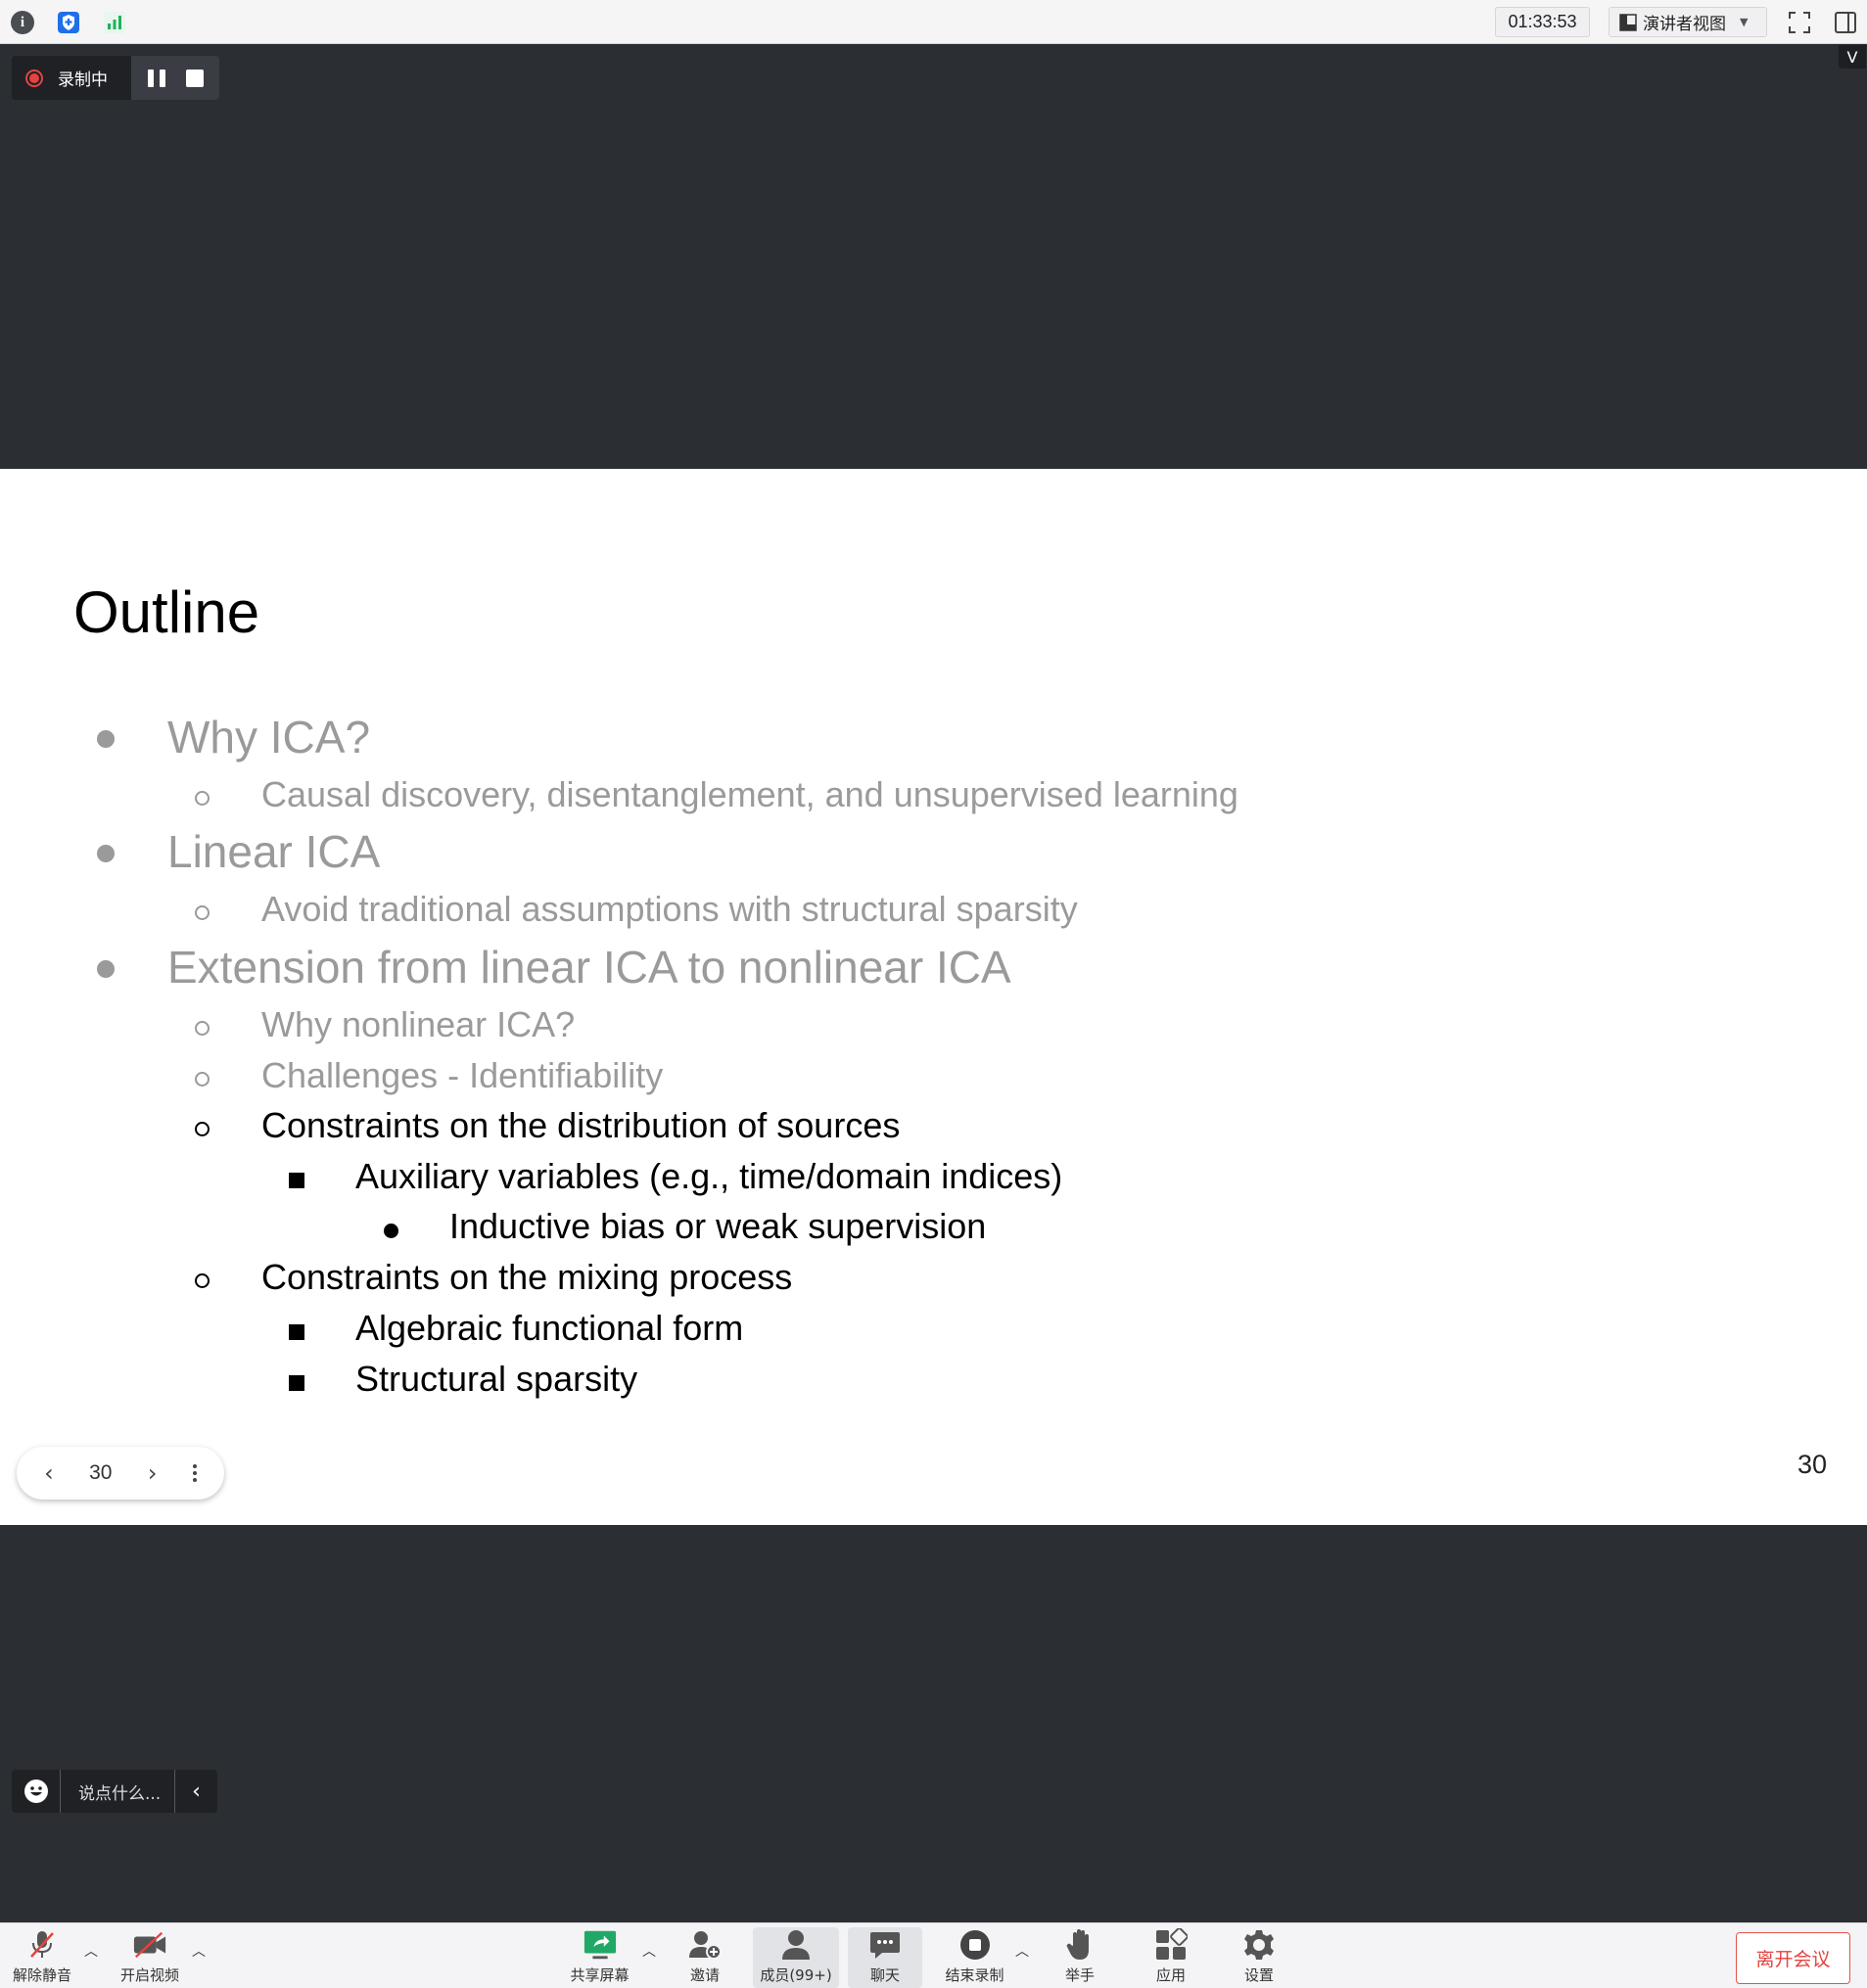 The height and width of the screenshot is (1988, 1867). What do you see at coordinates (49, 1473) in the screenshot?
I see `previous-slide-button: ‹` at bounding box center [49, 1473].